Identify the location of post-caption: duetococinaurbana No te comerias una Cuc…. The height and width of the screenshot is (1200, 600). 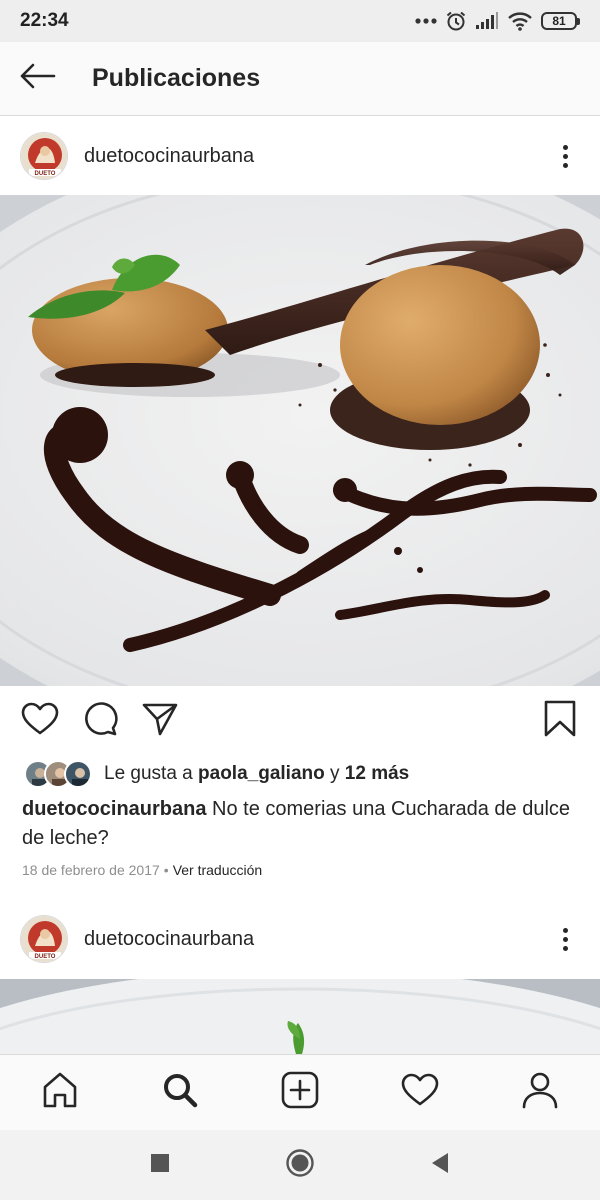
(302, 824).